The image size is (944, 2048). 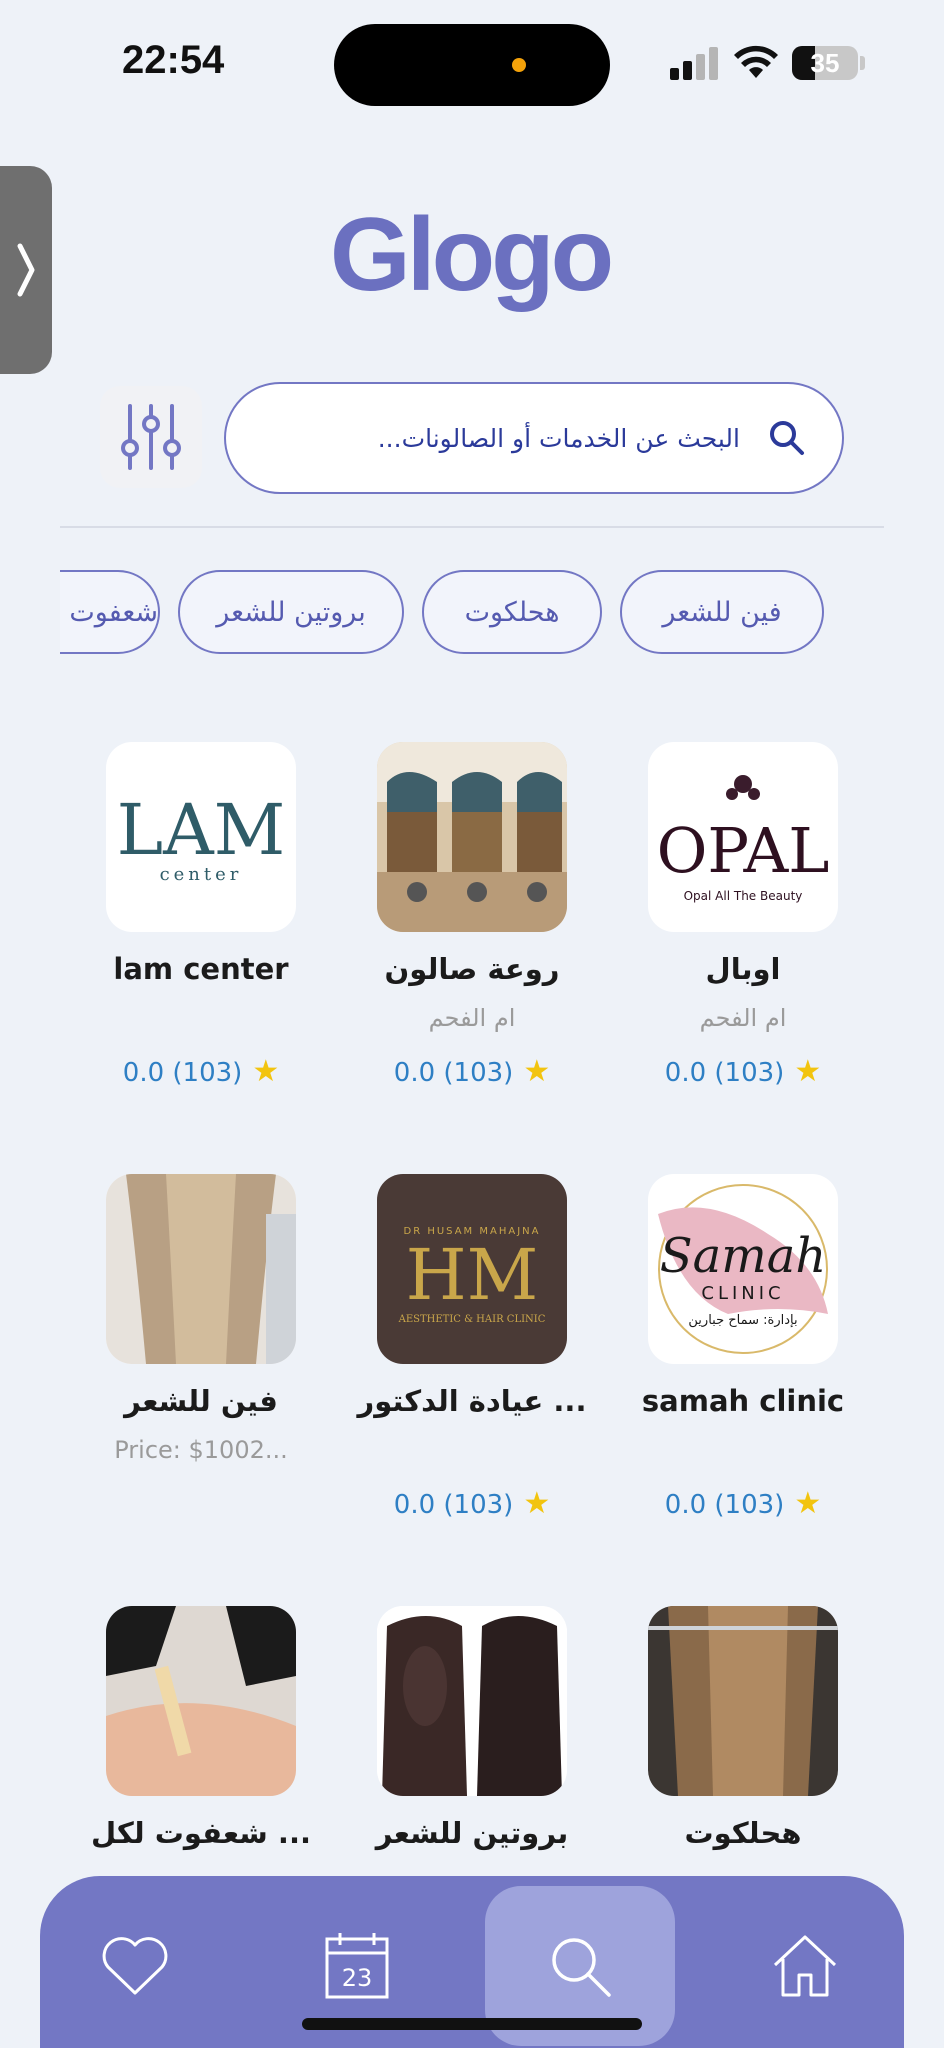 I want to click on mic-indicator-icon, so click(x=519, y=65).